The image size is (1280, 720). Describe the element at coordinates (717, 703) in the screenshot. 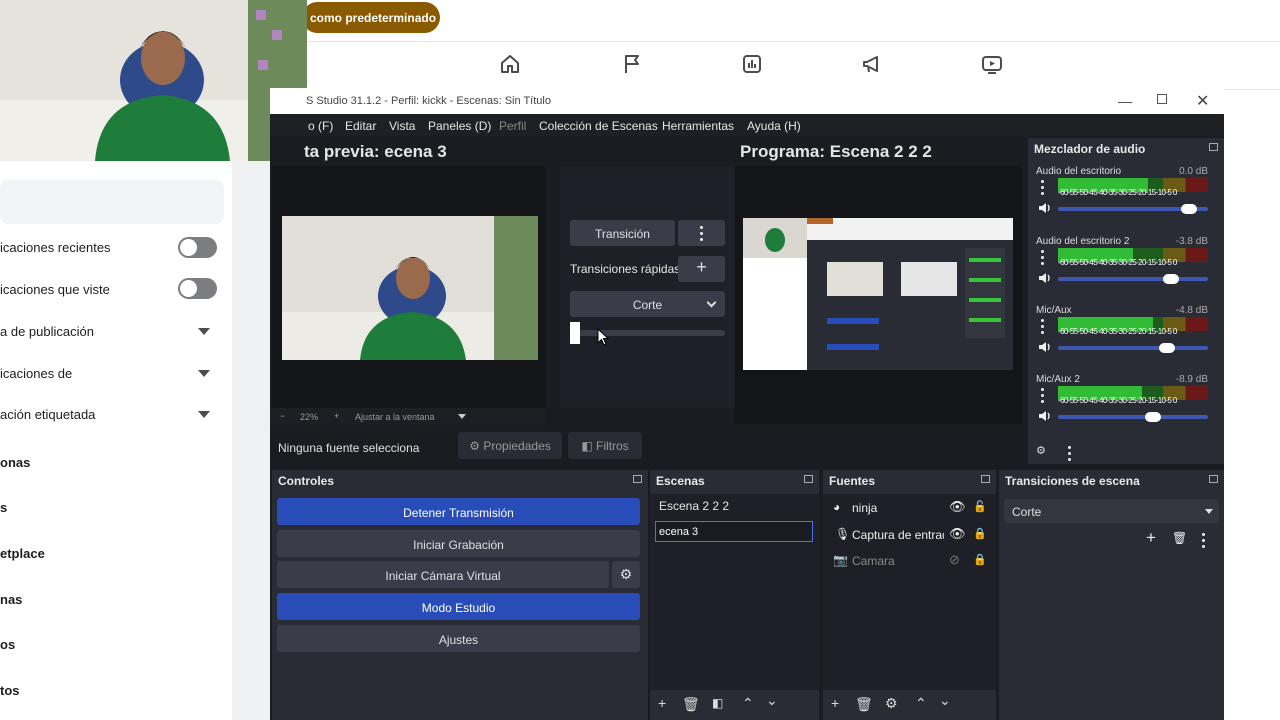

I see `filter-icon: ◧` at that location.